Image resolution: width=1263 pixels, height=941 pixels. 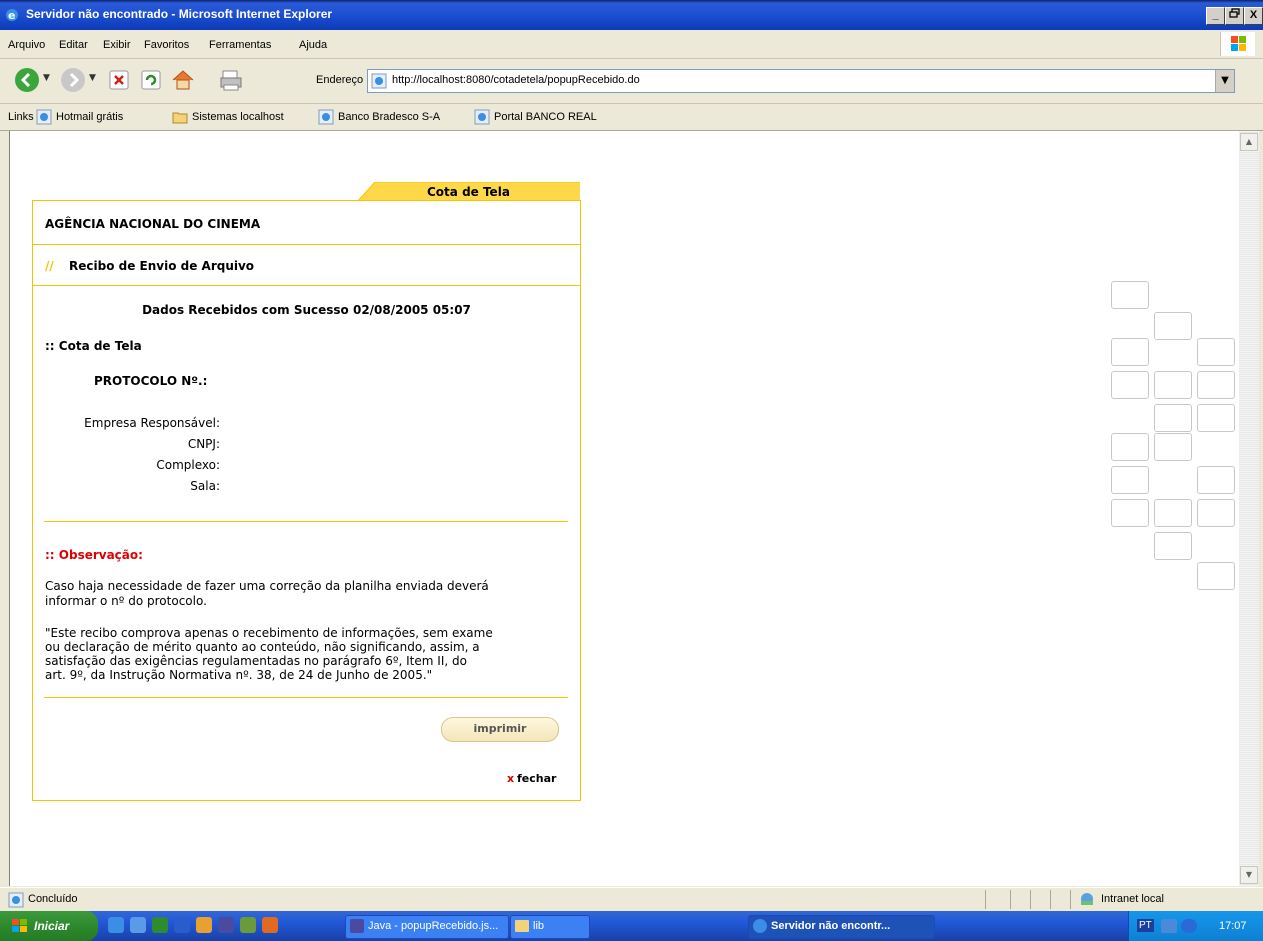 I want to click on menu-editar: Editar, so click(x=73, y=45).